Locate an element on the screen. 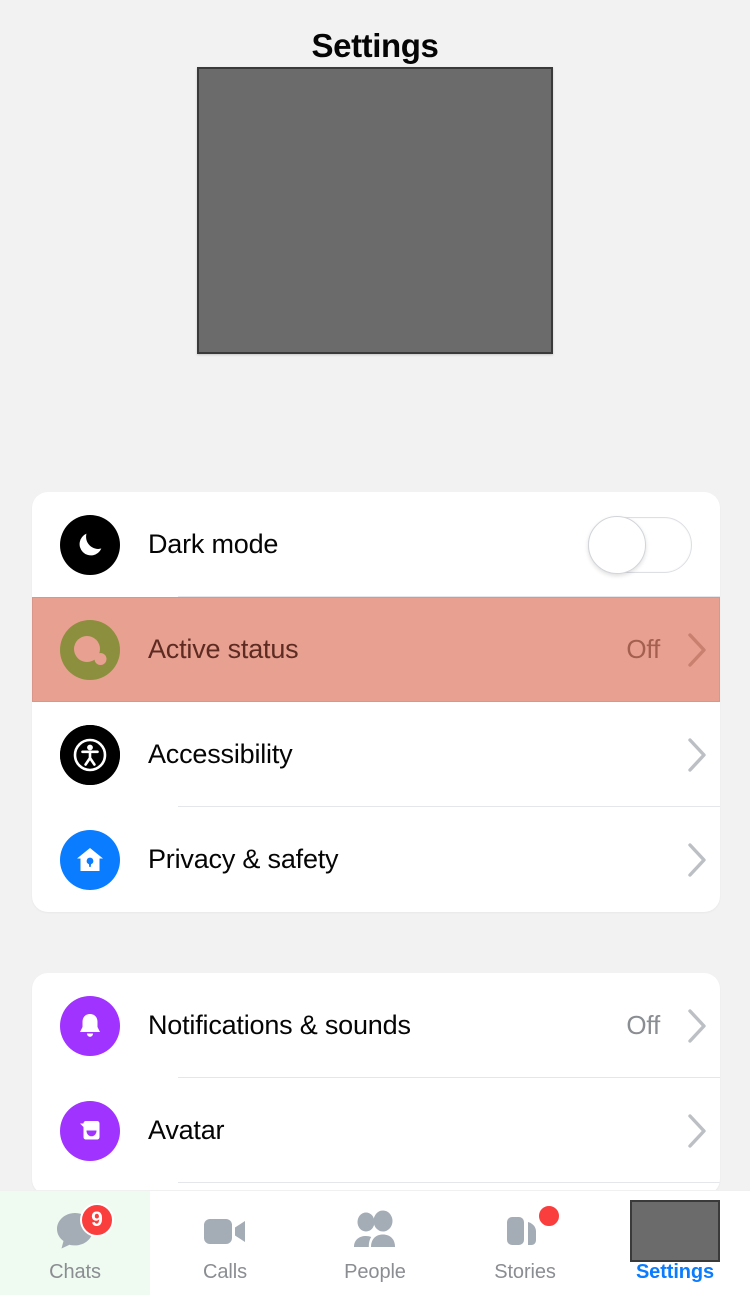  stories-badge-dot is located at coordinates (549, 1216).